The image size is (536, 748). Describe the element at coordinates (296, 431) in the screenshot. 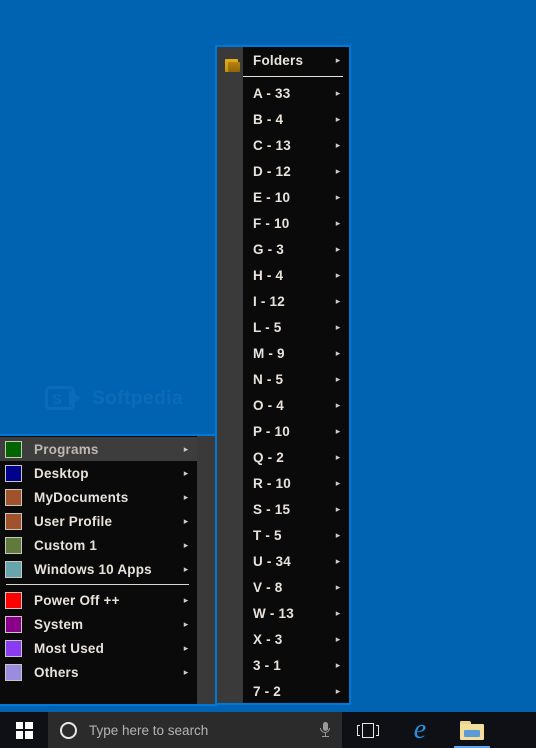

I see `folders-menu-item: P - 10 ▸` at that location.